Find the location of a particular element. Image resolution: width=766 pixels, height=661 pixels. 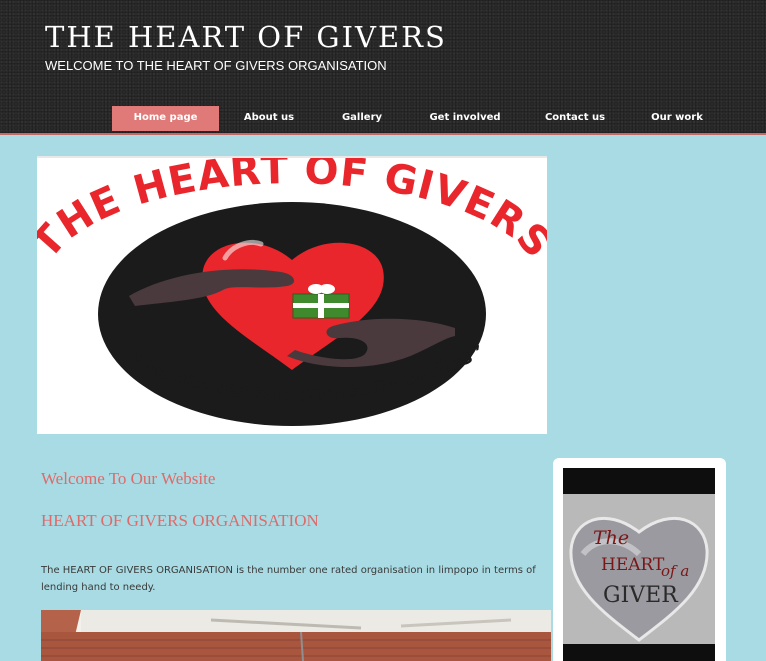

sidebar-image-card: The HEART of a GIVER is located at coordinates (639, 559).